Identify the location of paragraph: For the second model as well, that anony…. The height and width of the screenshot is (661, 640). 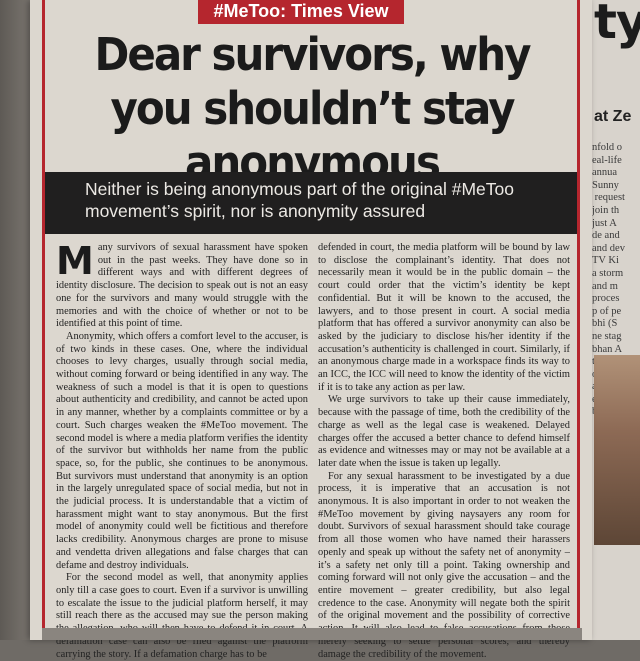
(182, 616).